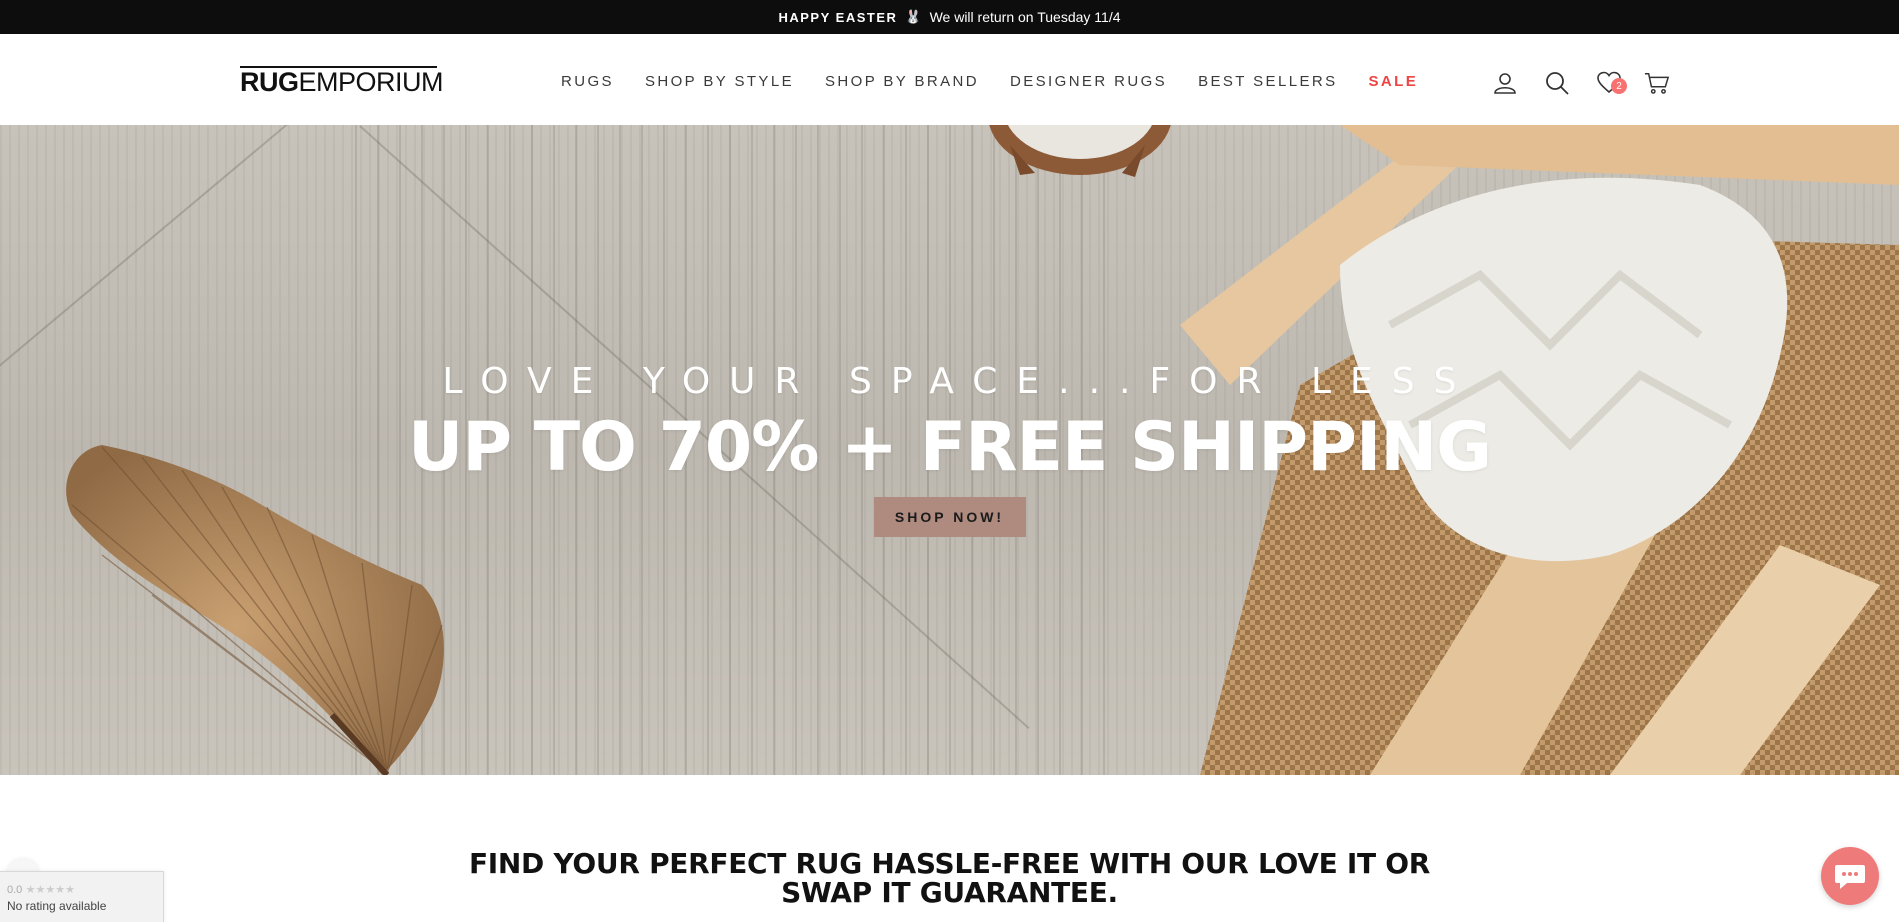  I want to click on hero-headline: UP TO 70% + FREE SHIPPING, so click(950, 447).